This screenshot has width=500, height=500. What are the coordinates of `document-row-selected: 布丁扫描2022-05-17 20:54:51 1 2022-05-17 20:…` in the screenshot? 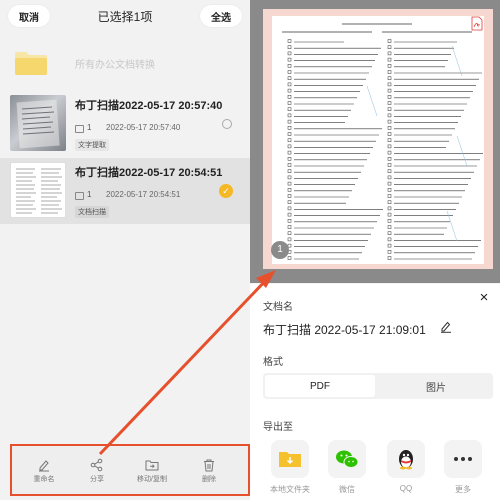 It's located at (125, 191).